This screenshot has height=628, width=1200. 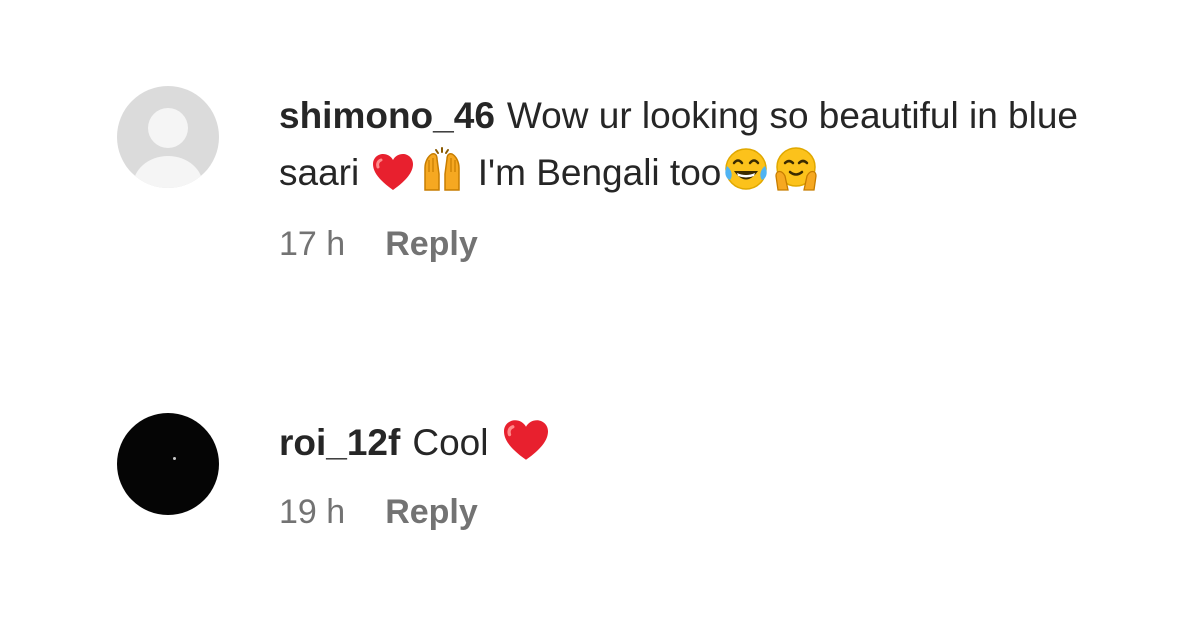 I want to click on comment-body: roi_12f Cool 19 h Reply, so click(x=709, y=472).